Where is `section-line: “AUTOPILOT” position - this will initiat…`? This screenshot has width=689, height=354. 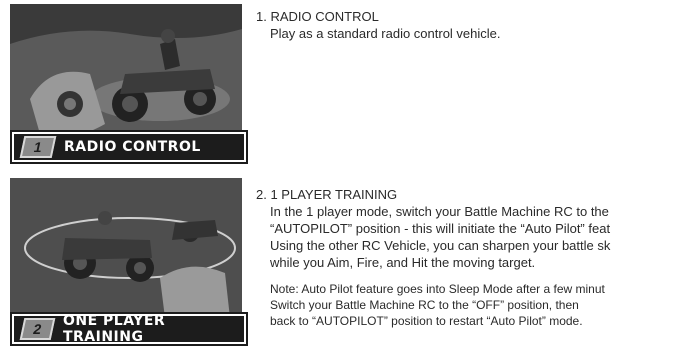
section-line: “AUTOPILOT” position - this will initiat… is located at coordinates (440, 228).